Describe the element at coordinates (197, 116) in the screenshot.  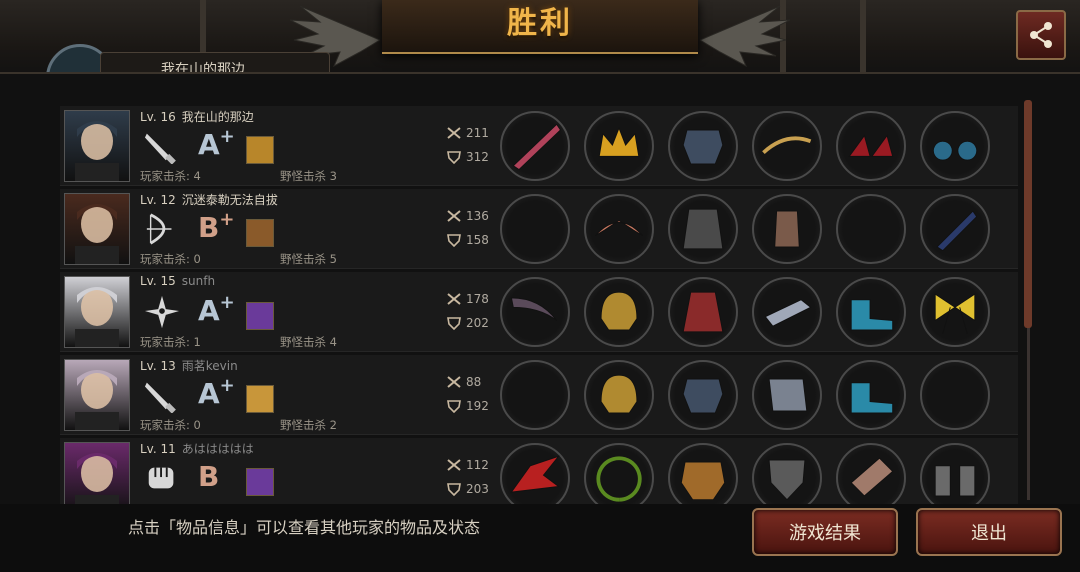
I see `player-level-name: Lv. 16 我在山的那边` at that location.